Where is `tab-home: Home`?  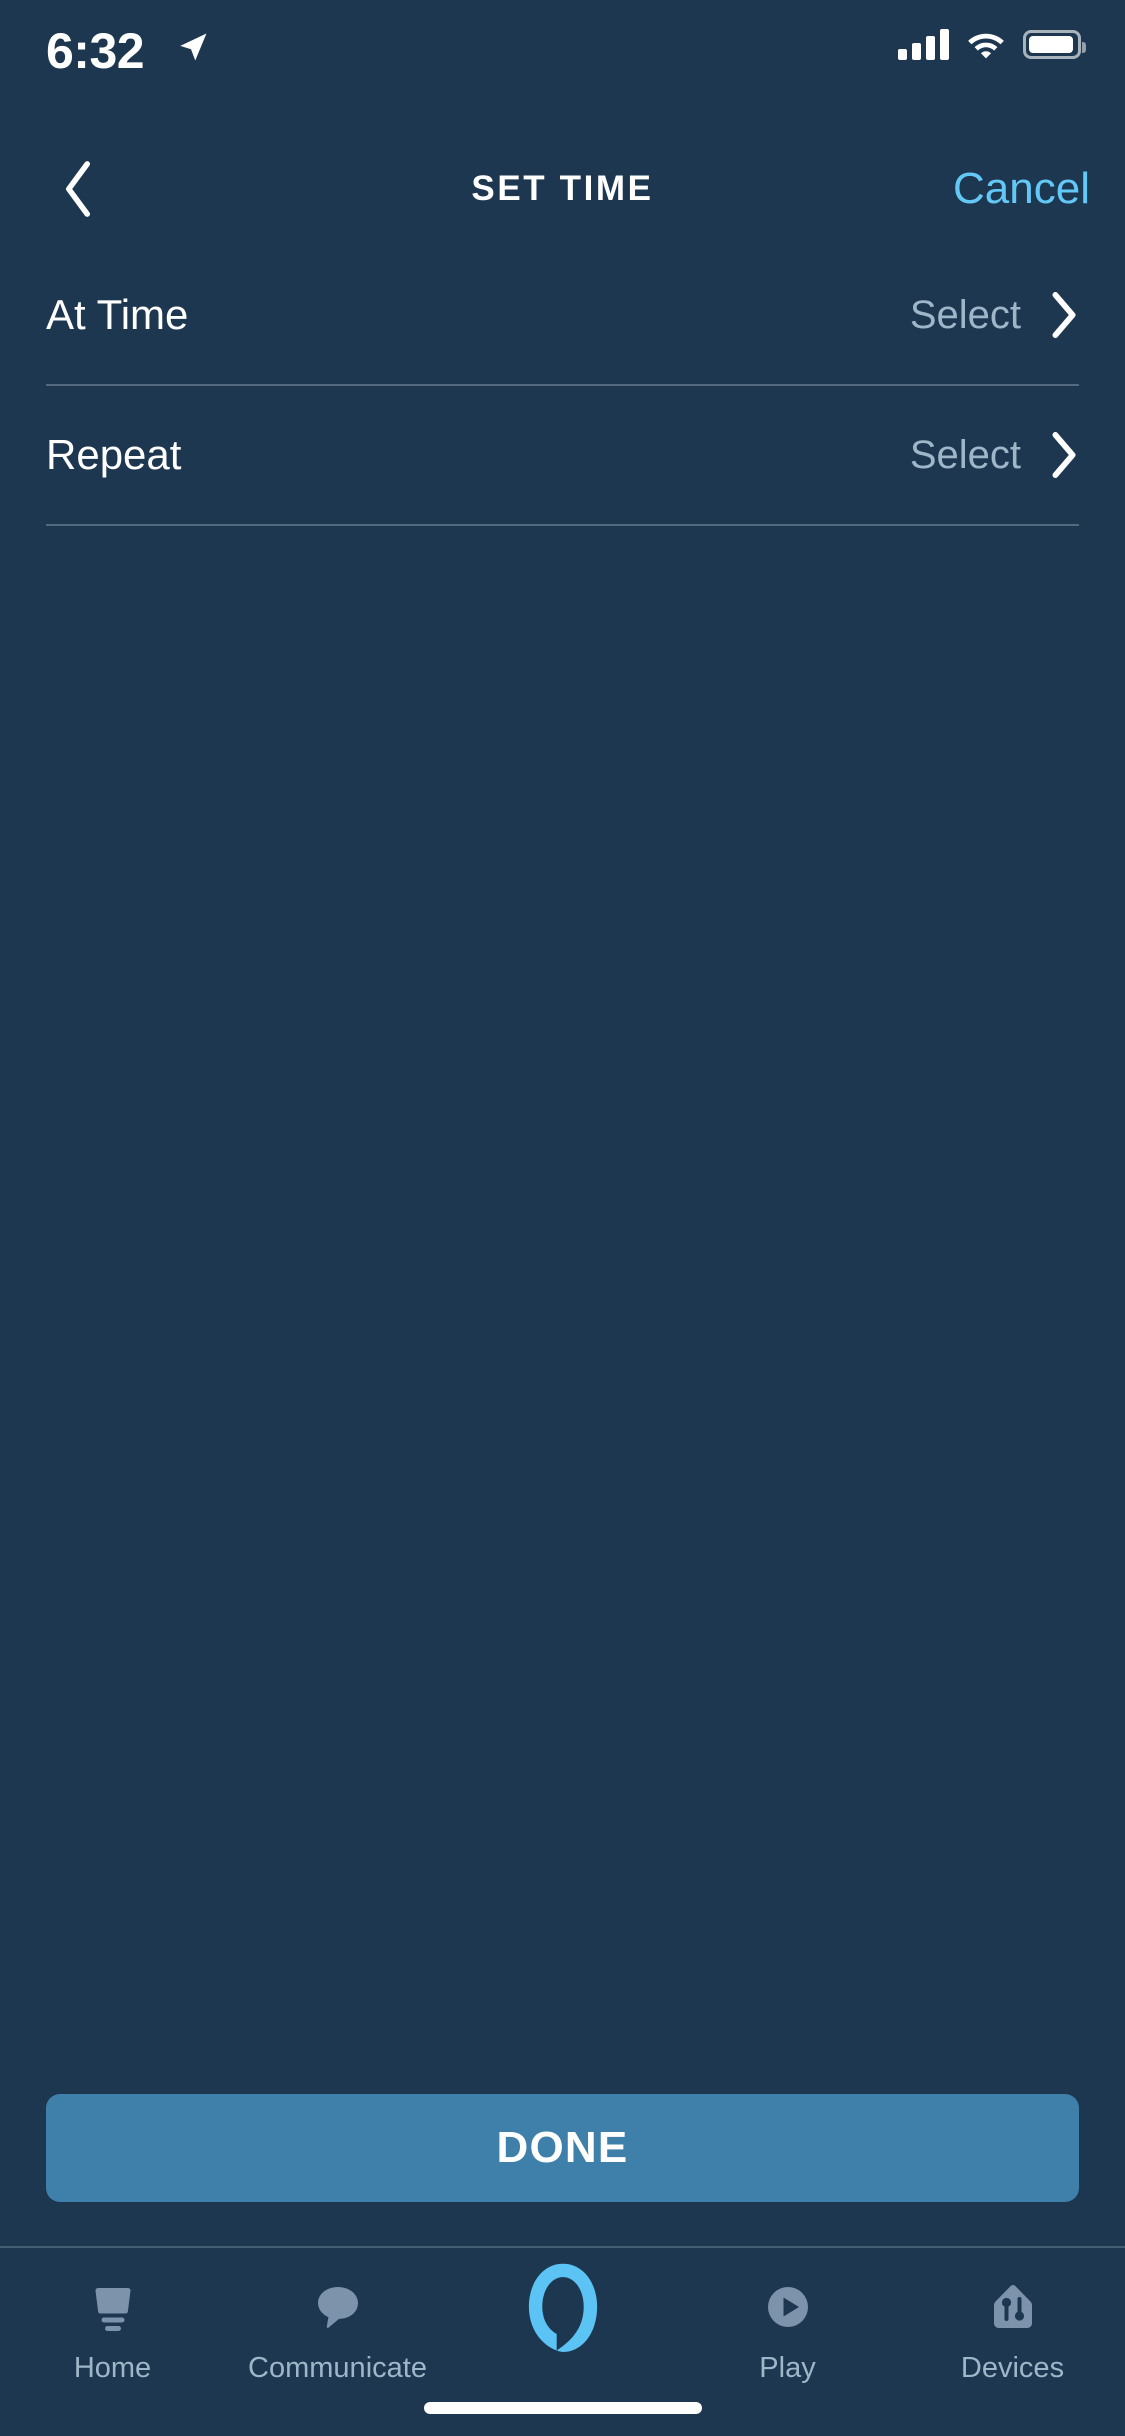
tab-home: Home is located at coordinates (112, 2326).